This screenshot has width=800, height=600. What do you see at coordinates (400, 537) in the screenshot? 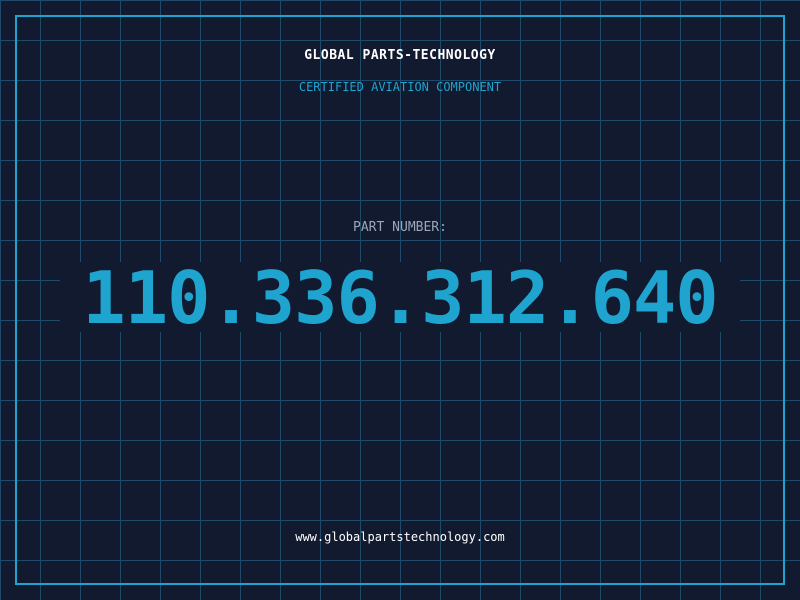
I see `website-url: www.globalpartstechnology.com` at bounding box center [400, 537].